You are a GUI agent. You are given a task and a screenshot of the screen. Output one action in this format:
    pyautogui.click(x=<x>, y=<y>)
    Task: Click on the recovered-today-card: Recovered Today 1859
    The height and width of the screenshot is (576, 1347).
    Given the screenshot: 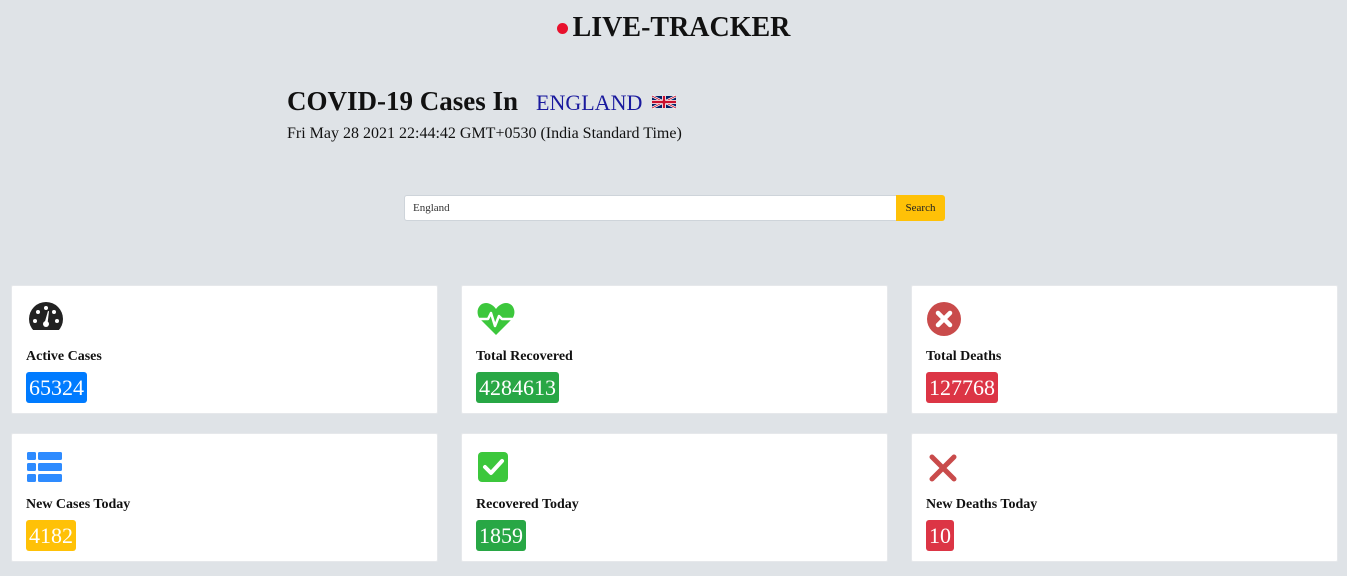 What is the action you would take?
    pyautogui.click(x=674, y=497)
    